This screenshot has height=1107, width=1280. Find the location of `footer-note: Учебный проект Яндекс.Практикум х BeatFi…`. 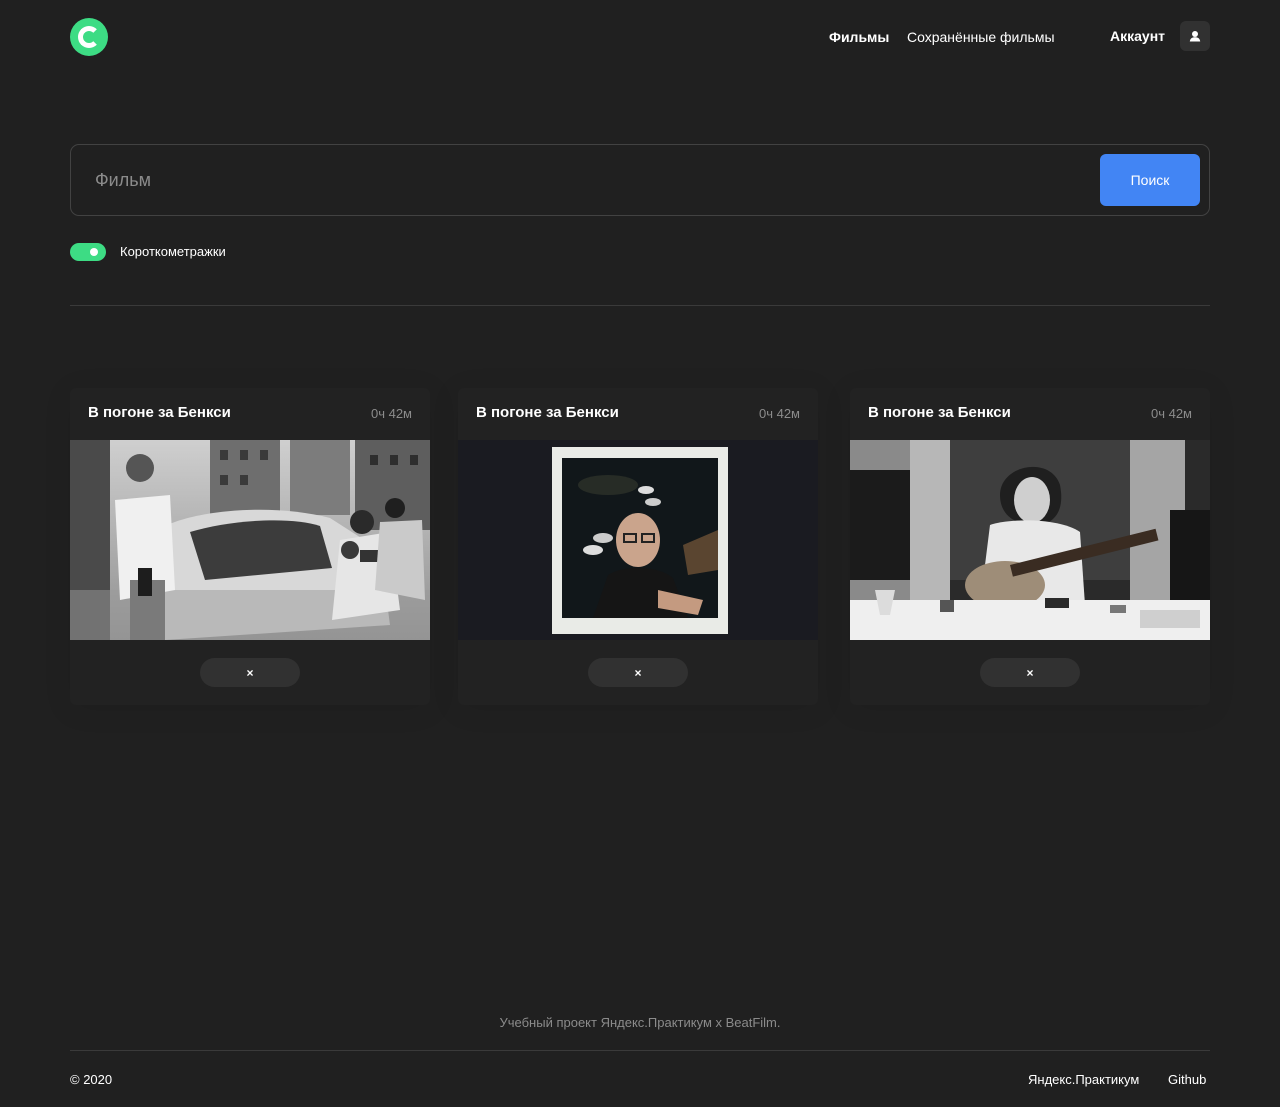

footer-note: Учебный проект Яндекс.Практикум х BeatFi… is located at coordinates (640, 1022).